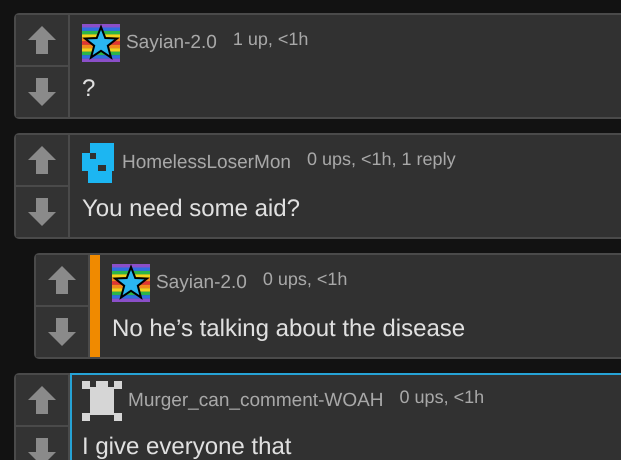 The height and width of the screenshot is (460, 621). Describe the element at coordinates (381, 159) in the screenshot. I see `comment-meta: 0 ups, <1h, 1 reply` at that location.